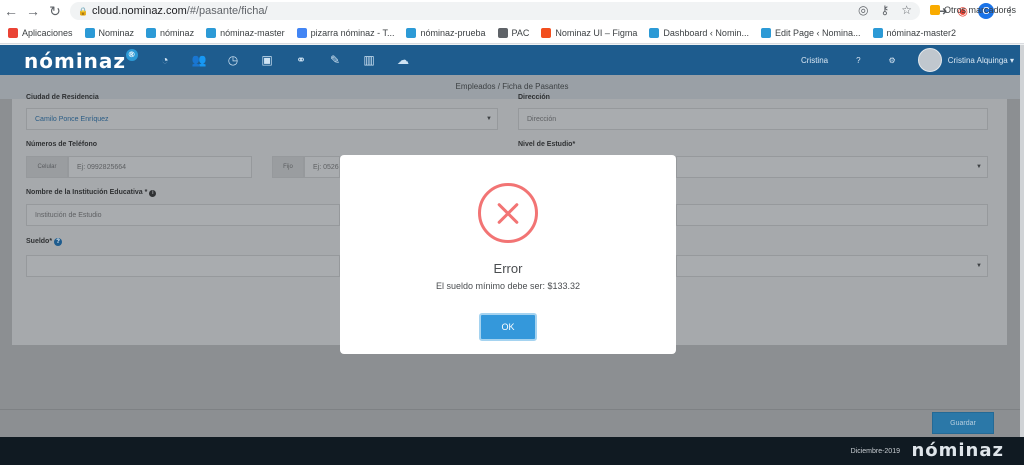  I want to click on footer-logo: nóminaz, so click(957, 450).